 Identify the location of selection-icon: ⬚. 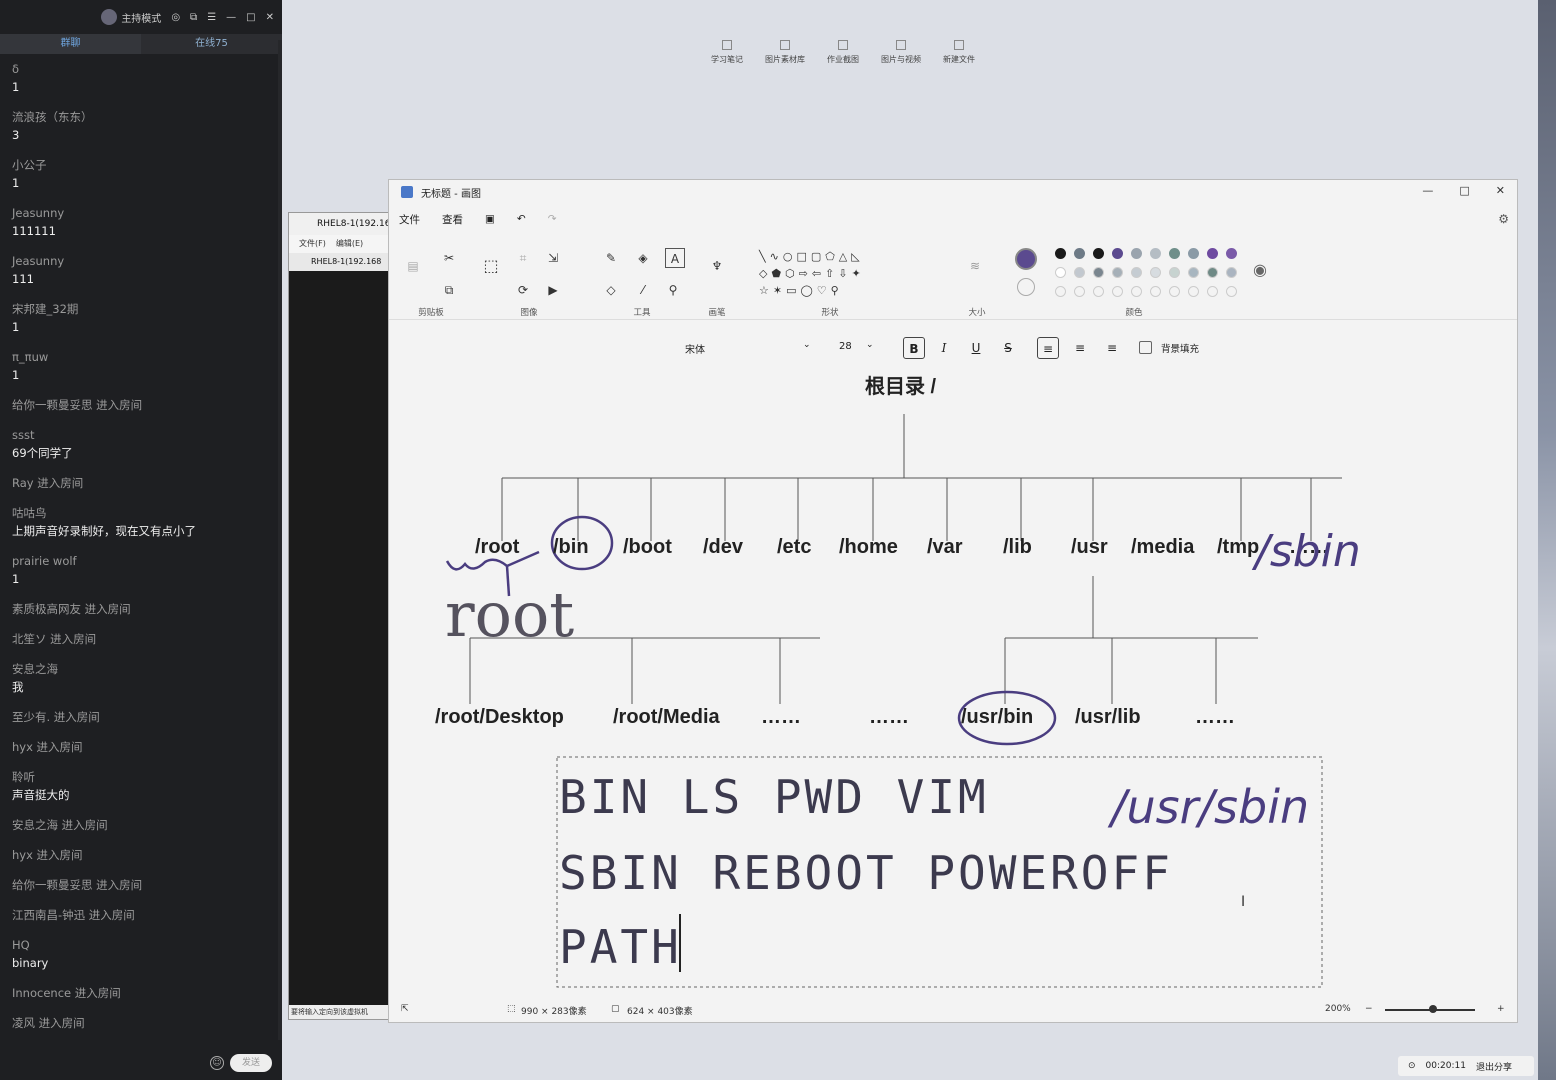
(511, 1009).